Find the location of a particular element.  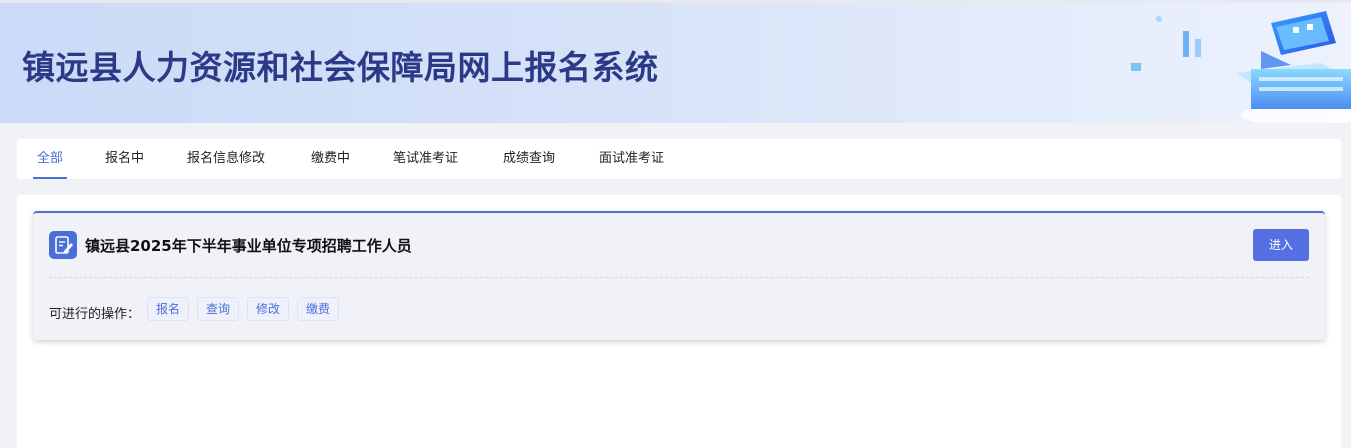

enter-button: 进入 is located at coordinates (1281, 245).